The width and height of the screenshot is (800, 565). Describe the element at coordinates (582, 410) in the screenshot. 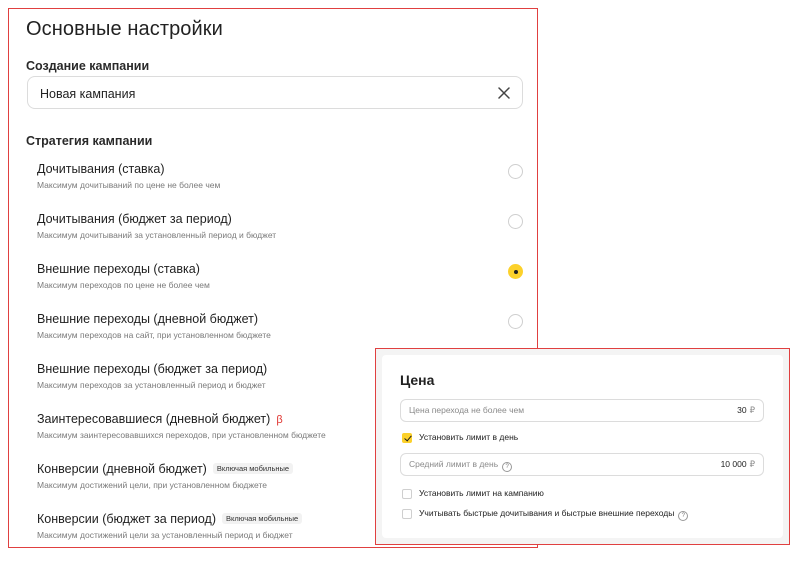

I see `cpc-input: Цена перехода не более чем 30 ₽` at that location.